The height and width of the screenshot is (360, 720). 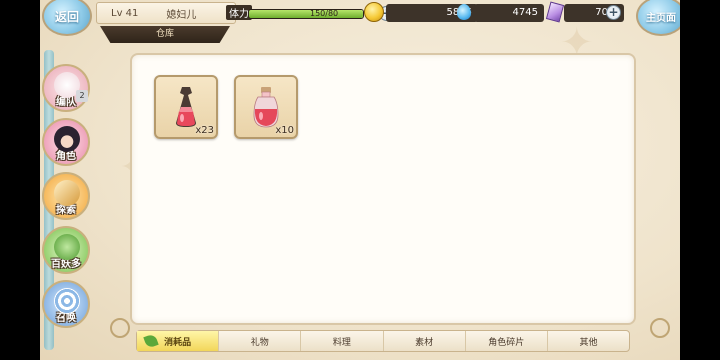 What do you see at coordinates (67, 301) in the screenshot?
I see `summon-swirl-icon` at bounding box center [67, 301].